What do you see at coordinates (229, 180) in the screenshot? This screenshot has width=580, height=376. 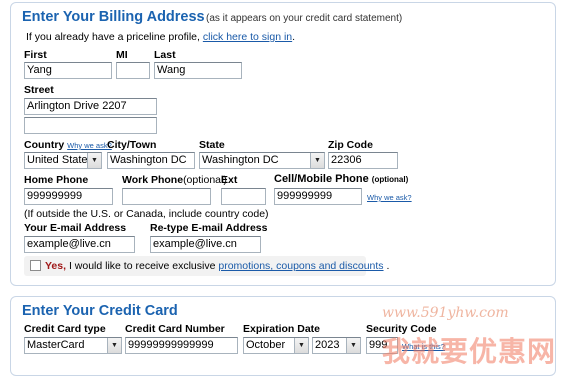 I see `ext-label: Ext` at bounding box center [229, 180].